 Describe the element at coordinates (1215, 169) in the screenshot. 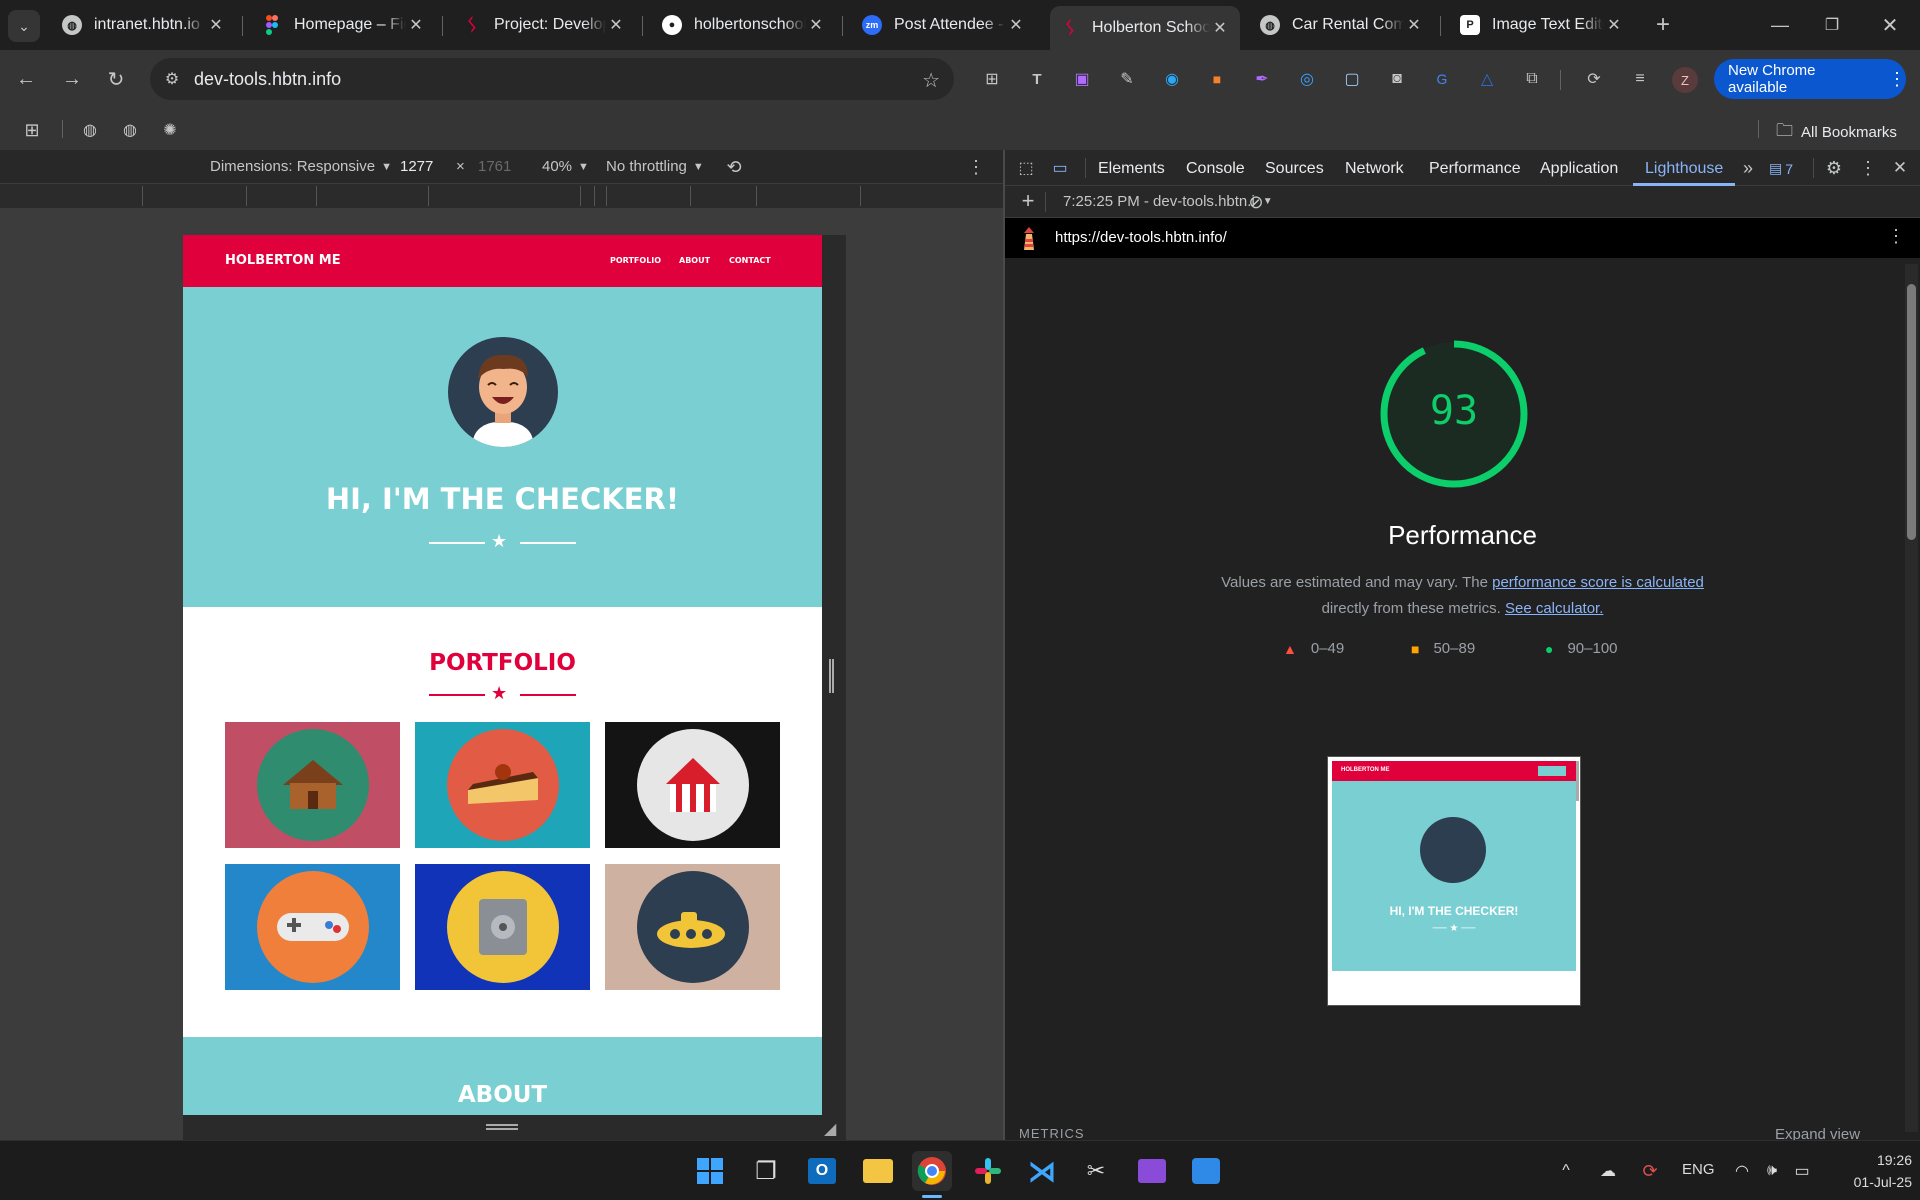

I see `tab-console: Console` at that location.